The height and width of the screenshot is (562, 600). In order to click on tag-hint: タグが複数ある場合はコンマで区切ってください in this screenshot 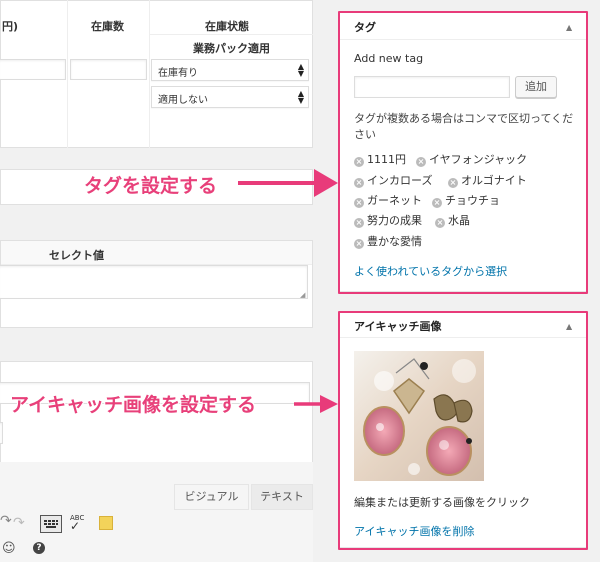, I will do `click(464, 126)`.